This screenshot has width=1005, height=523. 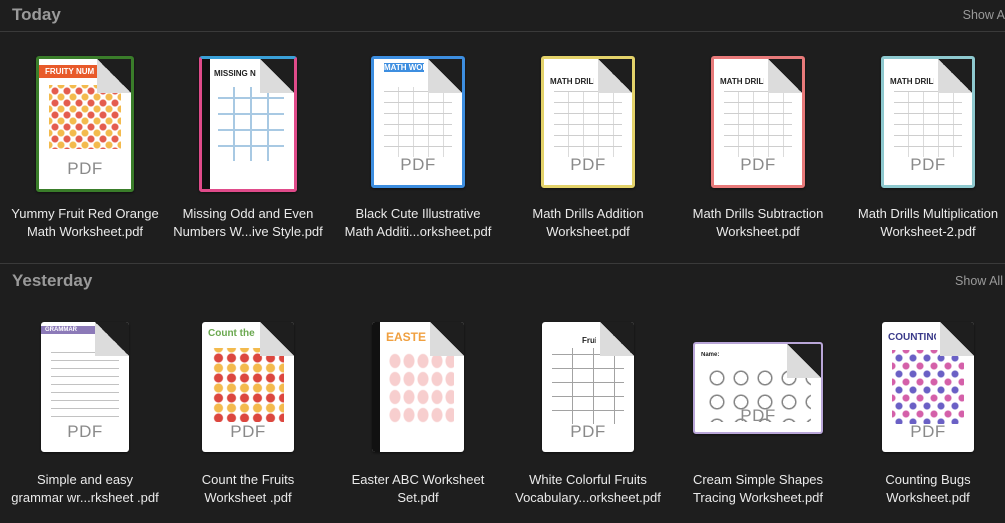 I want to click on fruit-pattern, so click(x=85, y=117).